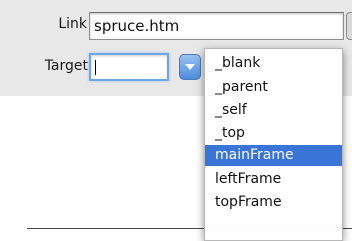 Image resolution: width=352 pixels, height=241 pixels. Describe the element at coordinates (273, 155) in the screenshot. I see `menu-item-mainframe: mainFrame` at that location.